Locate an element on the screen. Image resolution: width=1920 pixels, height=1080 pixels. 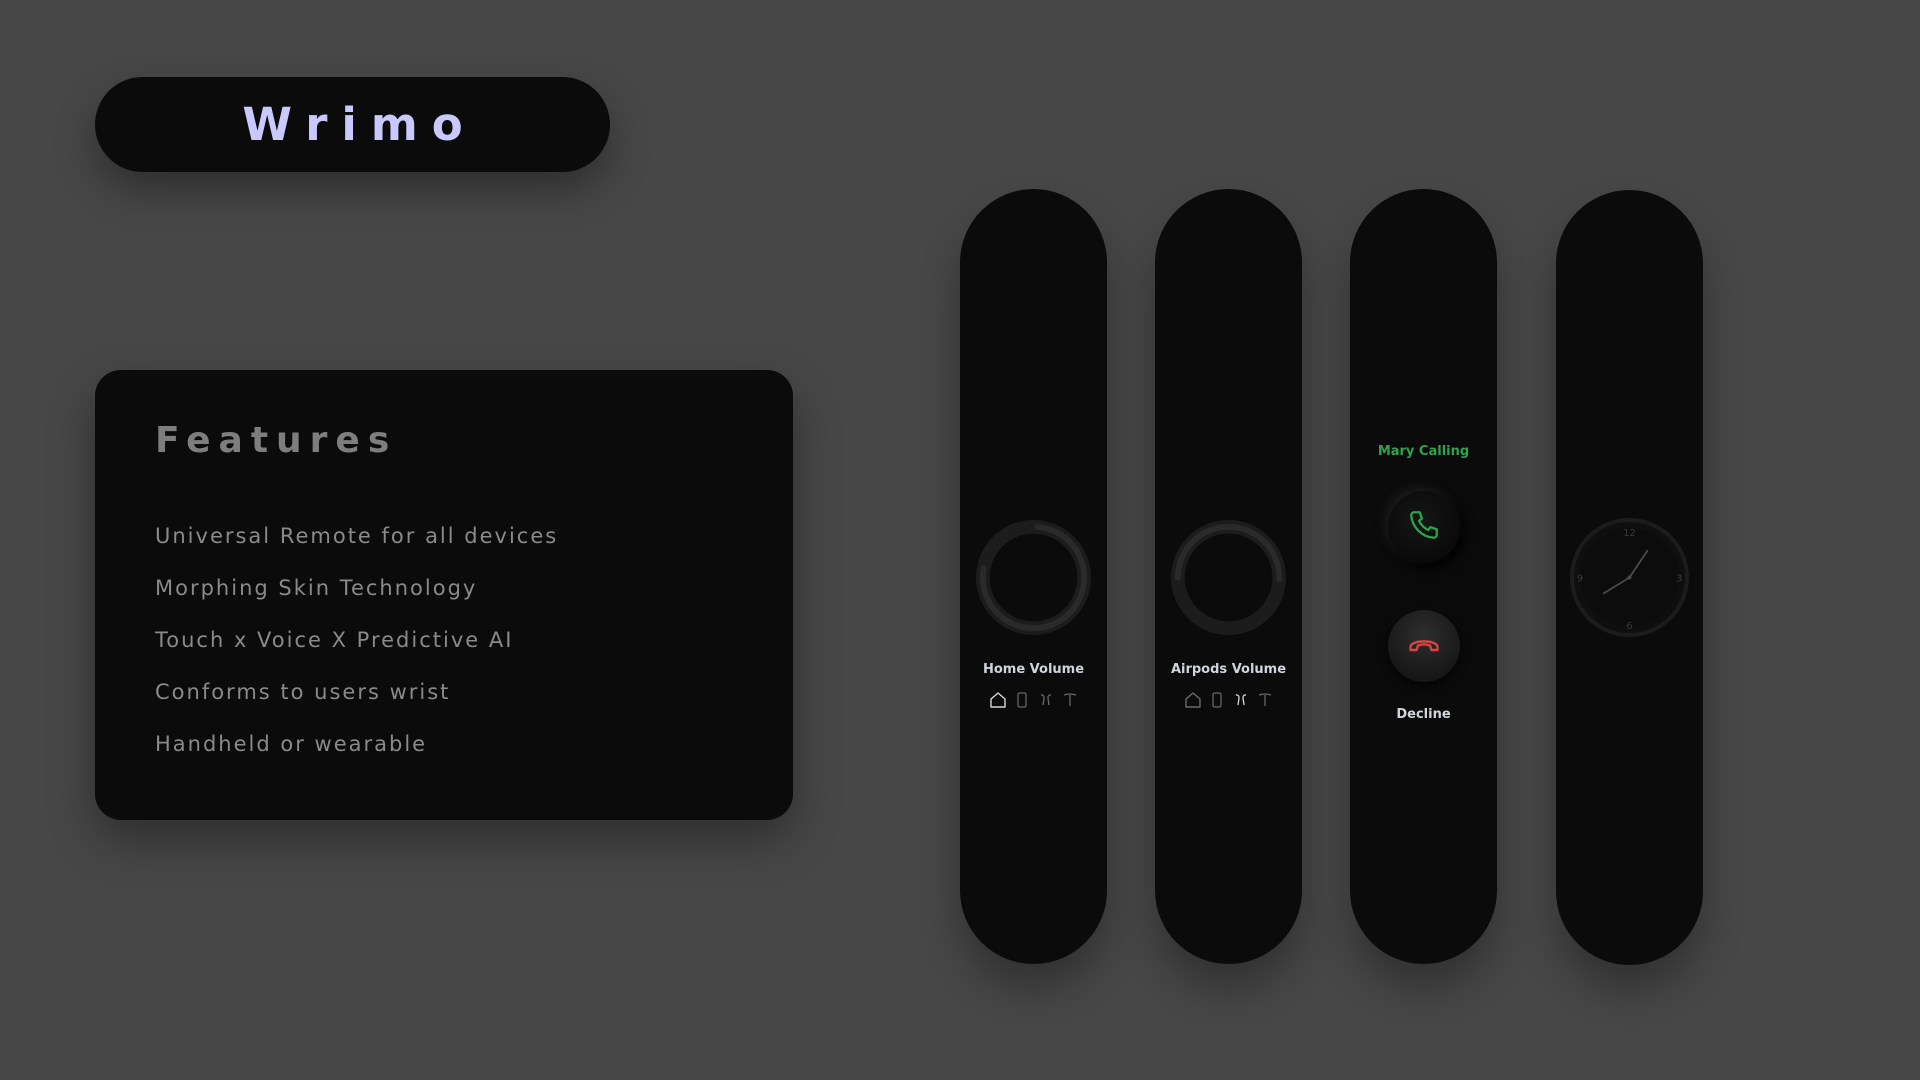
clock-face-icon: 12 3 6 9 is located at coordinates (1629, 577).